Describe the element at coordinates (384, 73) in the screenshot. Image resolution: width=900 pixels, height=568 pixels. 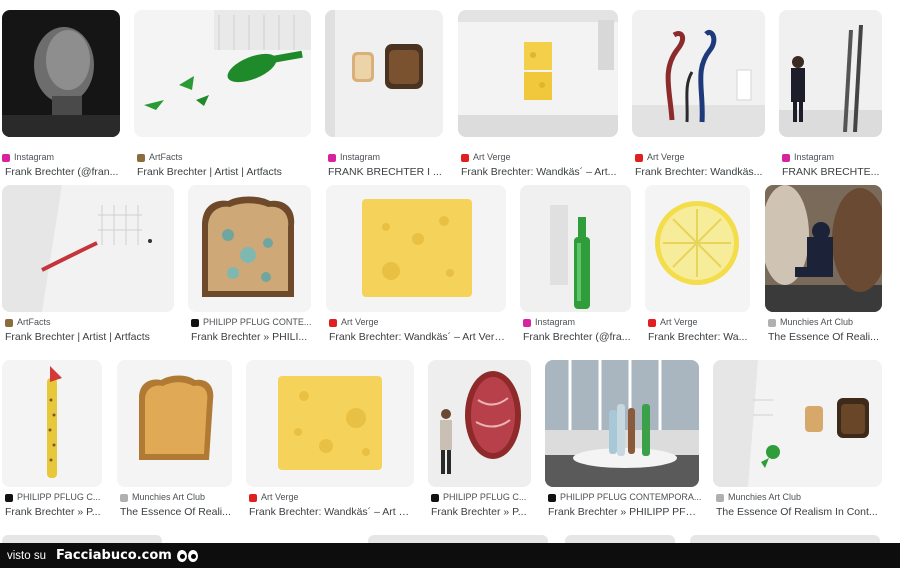
I see `toast-wall-photo` at that location.